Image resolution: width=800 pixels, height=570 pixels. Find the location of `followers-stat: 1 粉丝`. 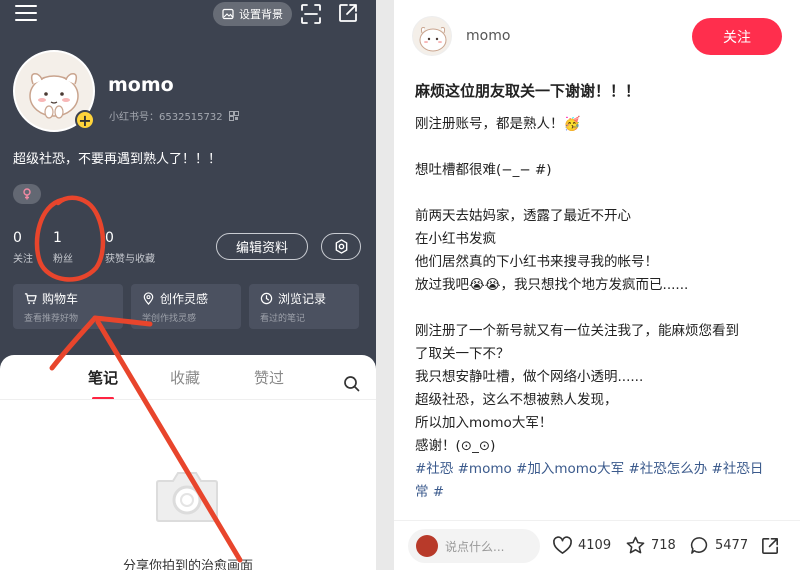

followers-stat: 1 粉丝 is located at coordinates (73, 247).